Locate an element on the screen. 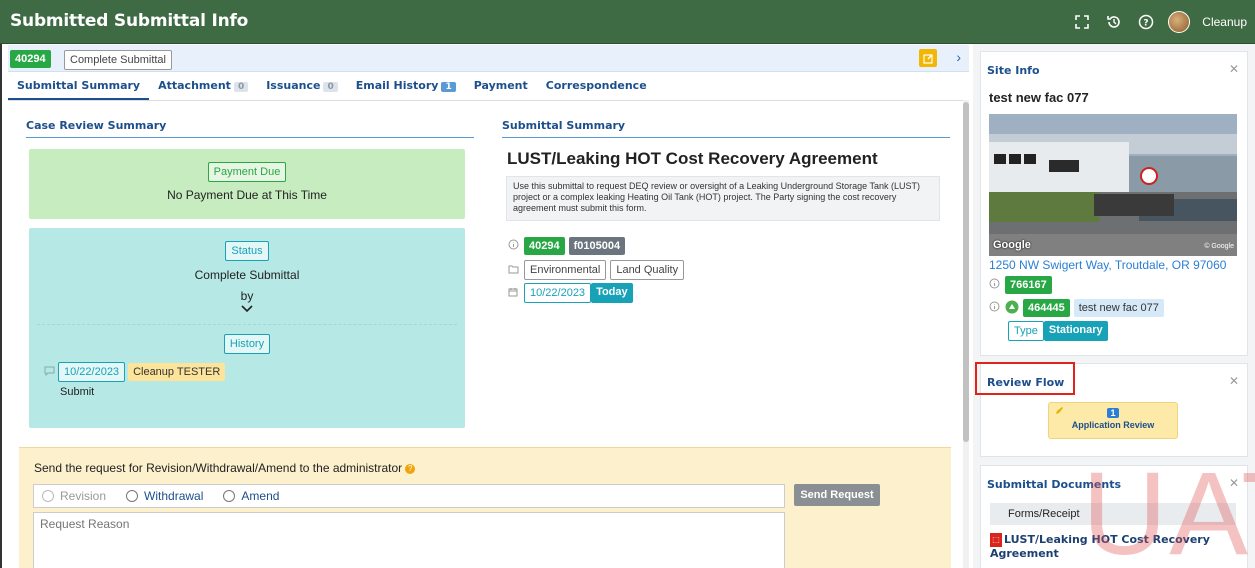 This screenshot has height=568, width=1255. type-value-badge: Stationary is located at coordinates (1075, 331).